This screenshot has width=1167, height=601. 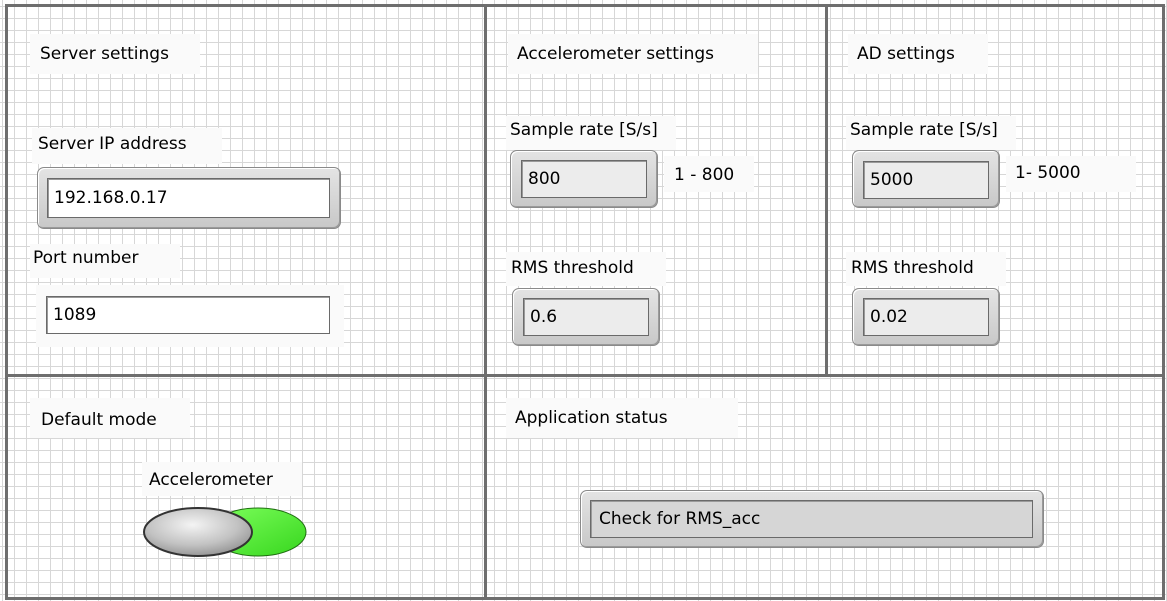 What do you see at coordinates (584, 130) in the screenshot?
I see `accel-sample-rate-label: Sample rate [S/s]` at bounding box center [584, 130].